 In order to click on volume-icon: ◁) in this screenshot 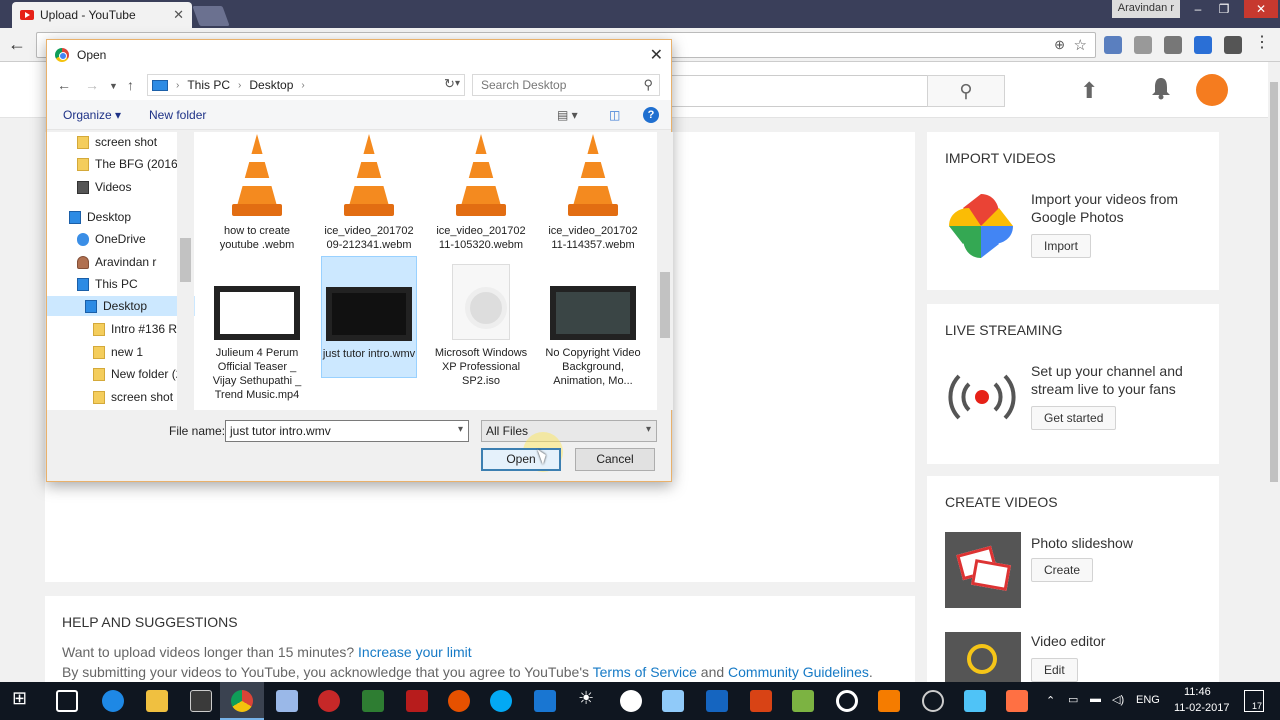, I will do `click(1118, 699)`.